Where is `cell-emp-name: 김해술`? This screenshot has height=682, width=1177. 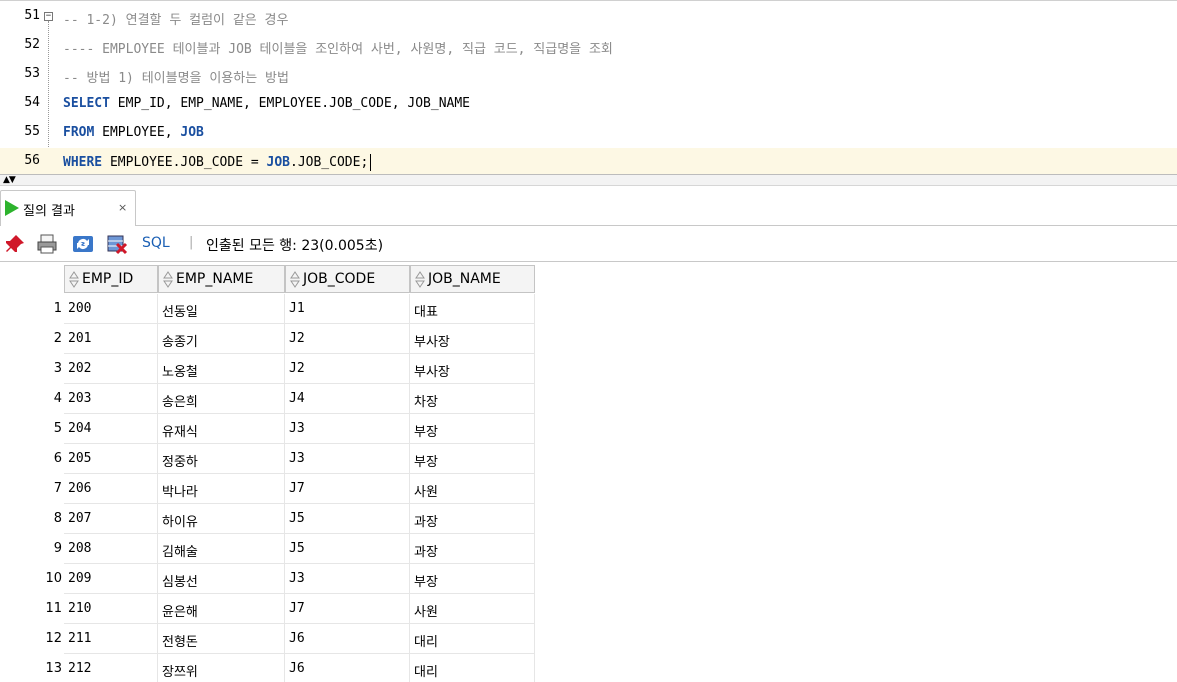
cell-emp-name: 김해술 is located at coordinates (221, 549).